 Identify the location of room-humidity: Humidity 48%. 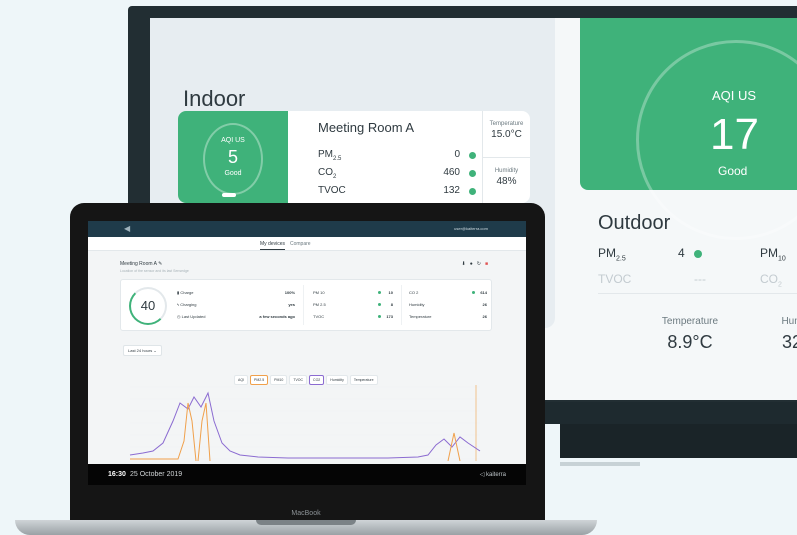
(506, 180).